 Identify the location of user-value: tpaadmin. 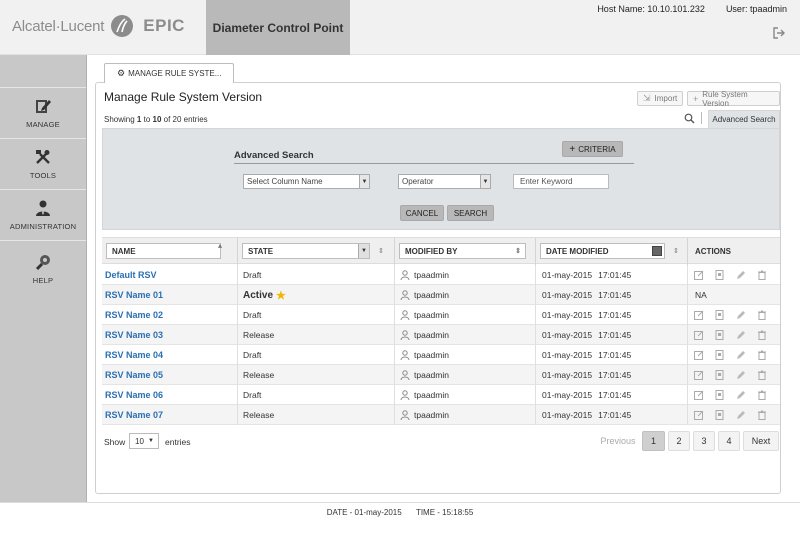
(768, 9).